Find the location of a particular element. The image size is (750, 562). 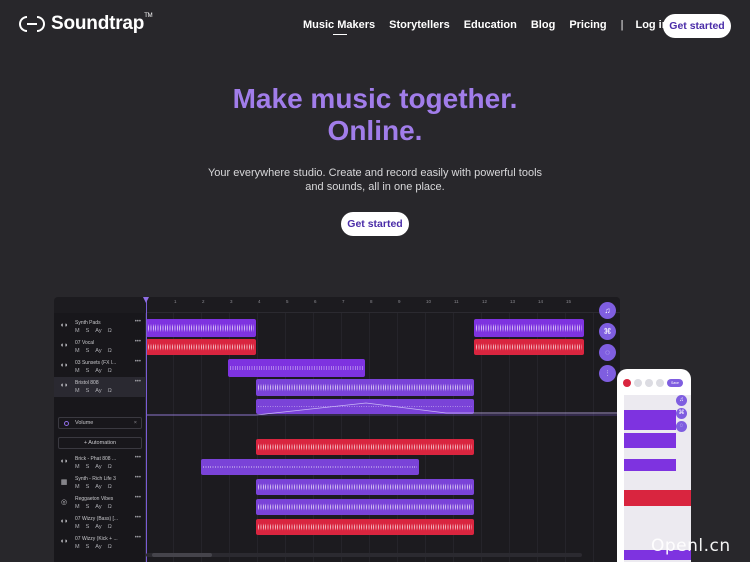

horizontal-scrollbar is located at coordinates (364, 555).